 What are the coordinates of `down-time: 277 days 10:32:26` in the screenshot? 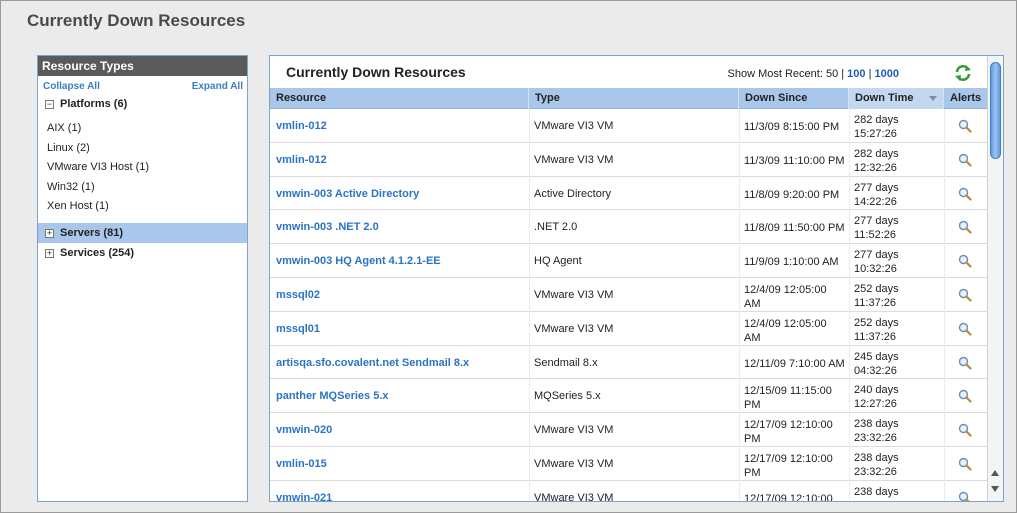 It's located at (889, 264).